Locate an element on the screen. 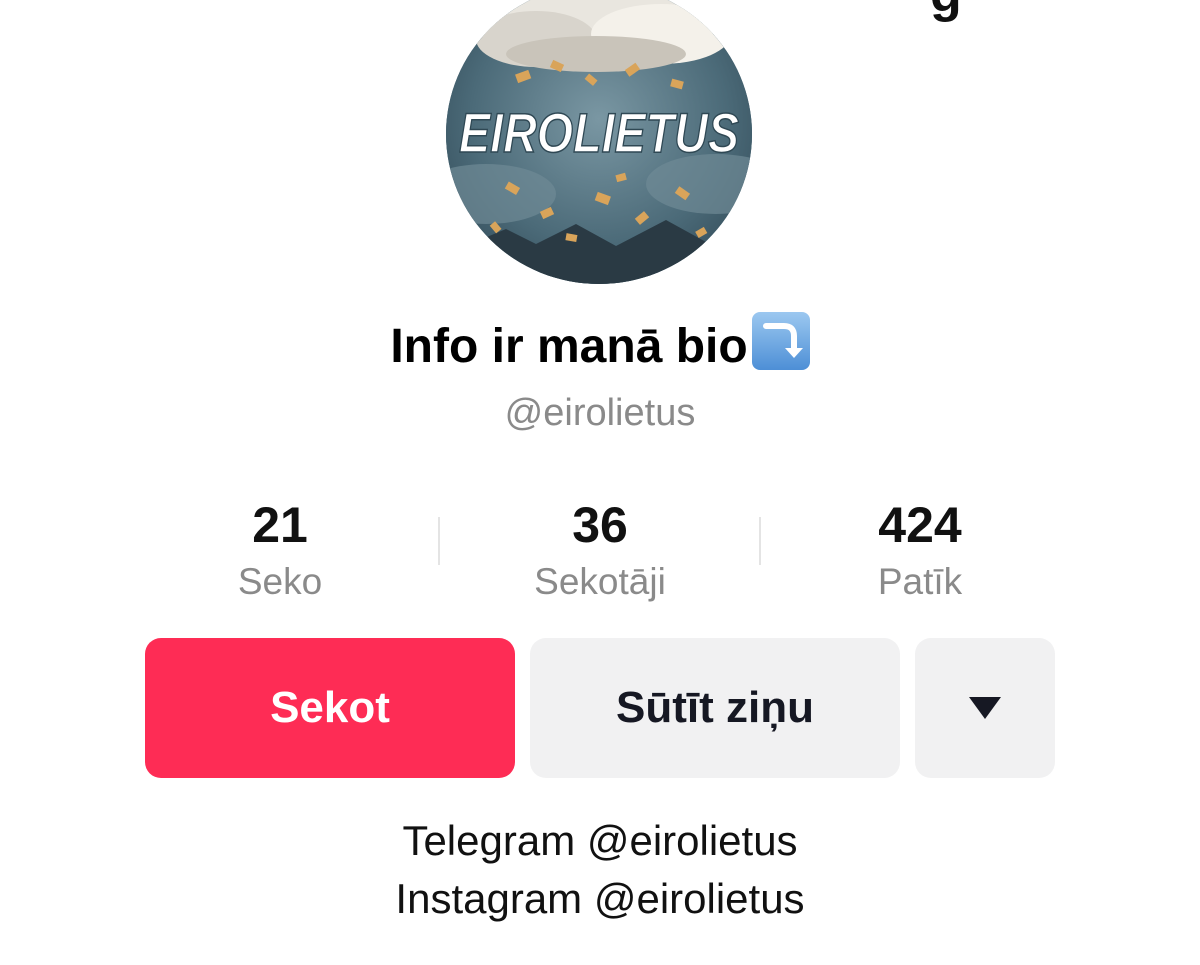 This screenshot has width=1200, height=965. svg-text: EIROLIETUS is located at coordinates (599, 132).